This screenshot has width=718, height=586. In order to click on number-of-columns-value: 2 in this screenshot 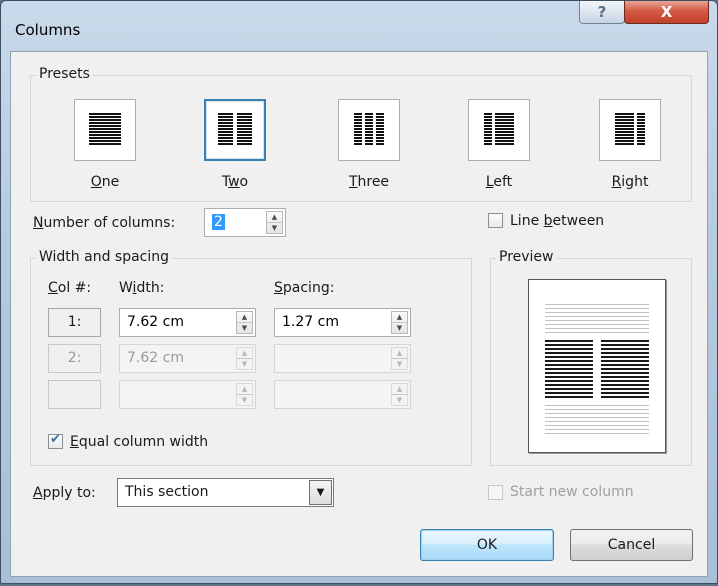, I will do `click(218, 222)`.